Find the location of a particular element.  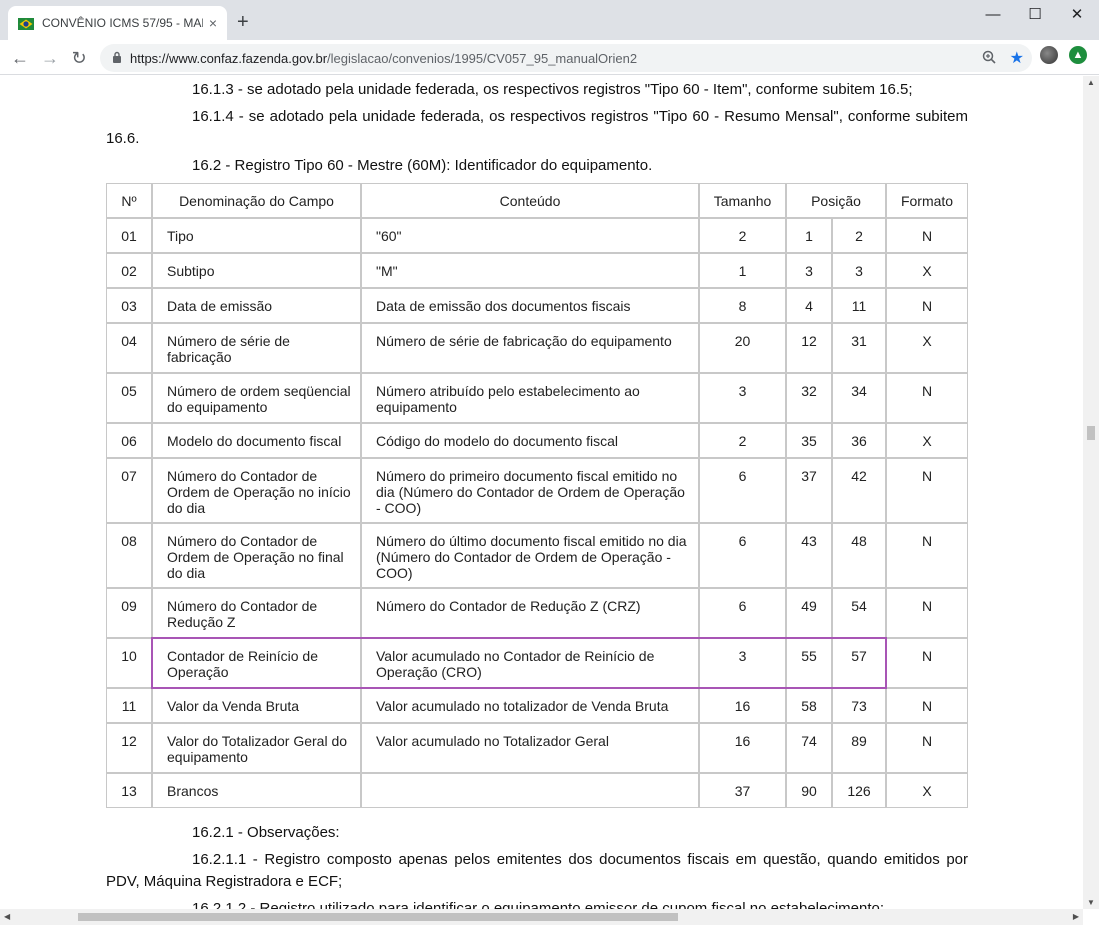

minimize-button: — is located at coordinates (993, 14).